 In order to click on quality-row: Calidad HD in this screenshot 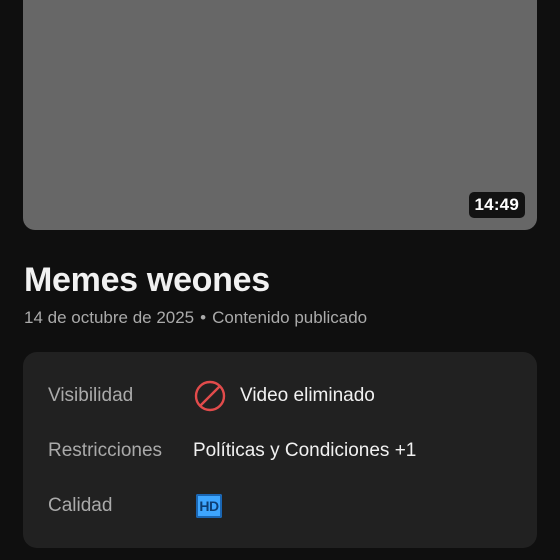, I will do `click(283, 506)`.